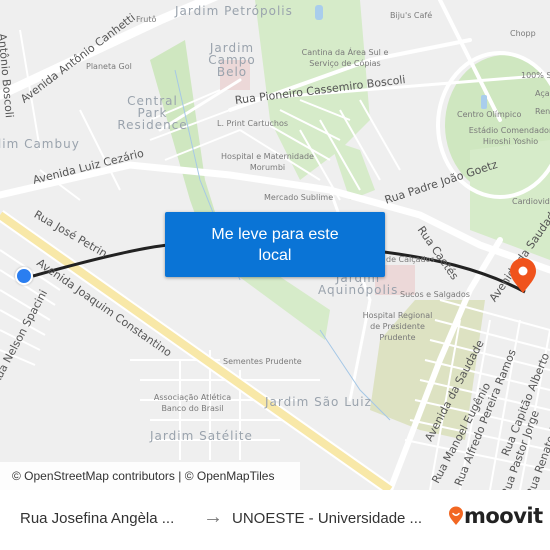 Image resolution: width=550 pixels, height=550 pixels. I want to click on poi-ren: Ren, so click(542, 111).